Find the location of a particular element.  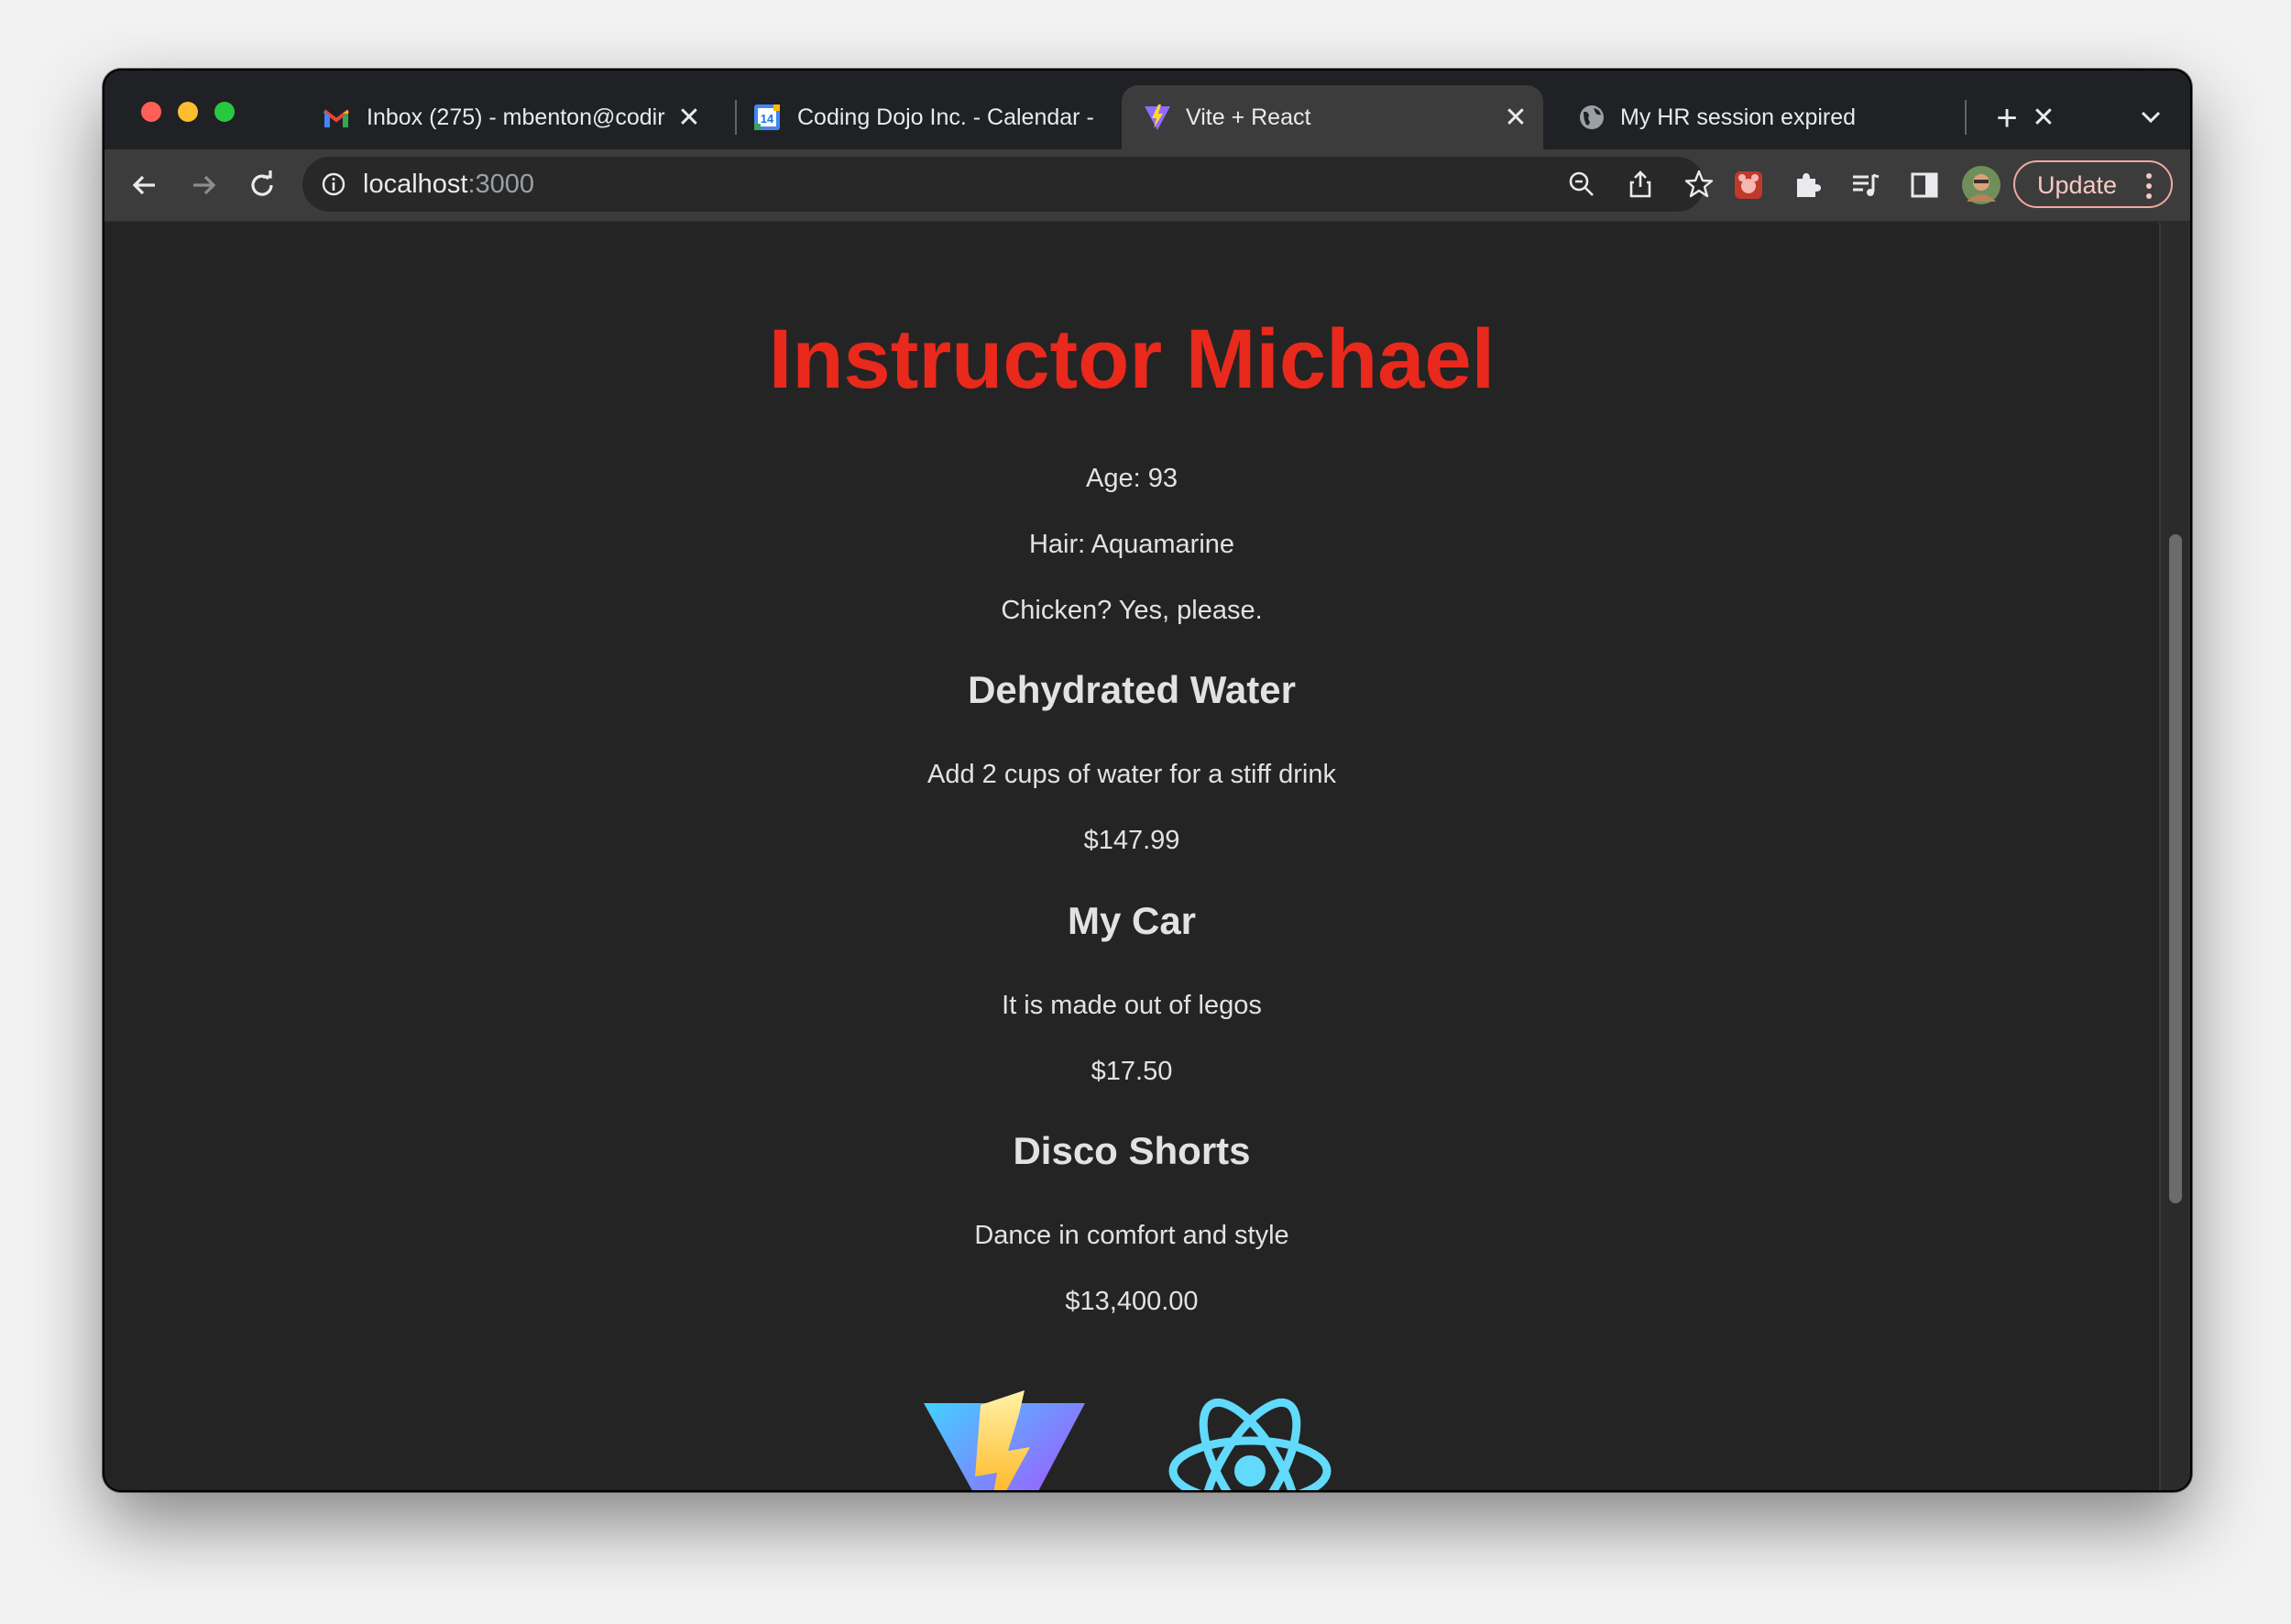

playlist-icon is located at coordinates (1867, 184).